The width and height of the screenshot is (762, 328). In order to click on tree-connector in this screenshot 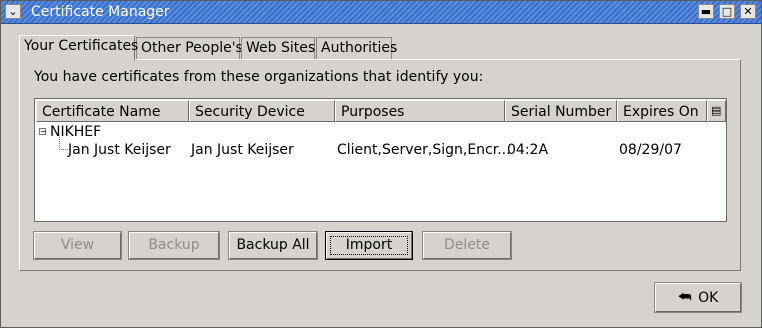, I will do `click(63, 143)`.